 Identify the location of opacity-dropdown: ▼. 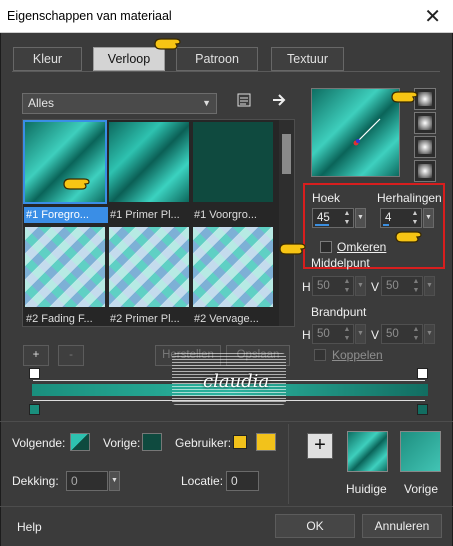
(114, 481).